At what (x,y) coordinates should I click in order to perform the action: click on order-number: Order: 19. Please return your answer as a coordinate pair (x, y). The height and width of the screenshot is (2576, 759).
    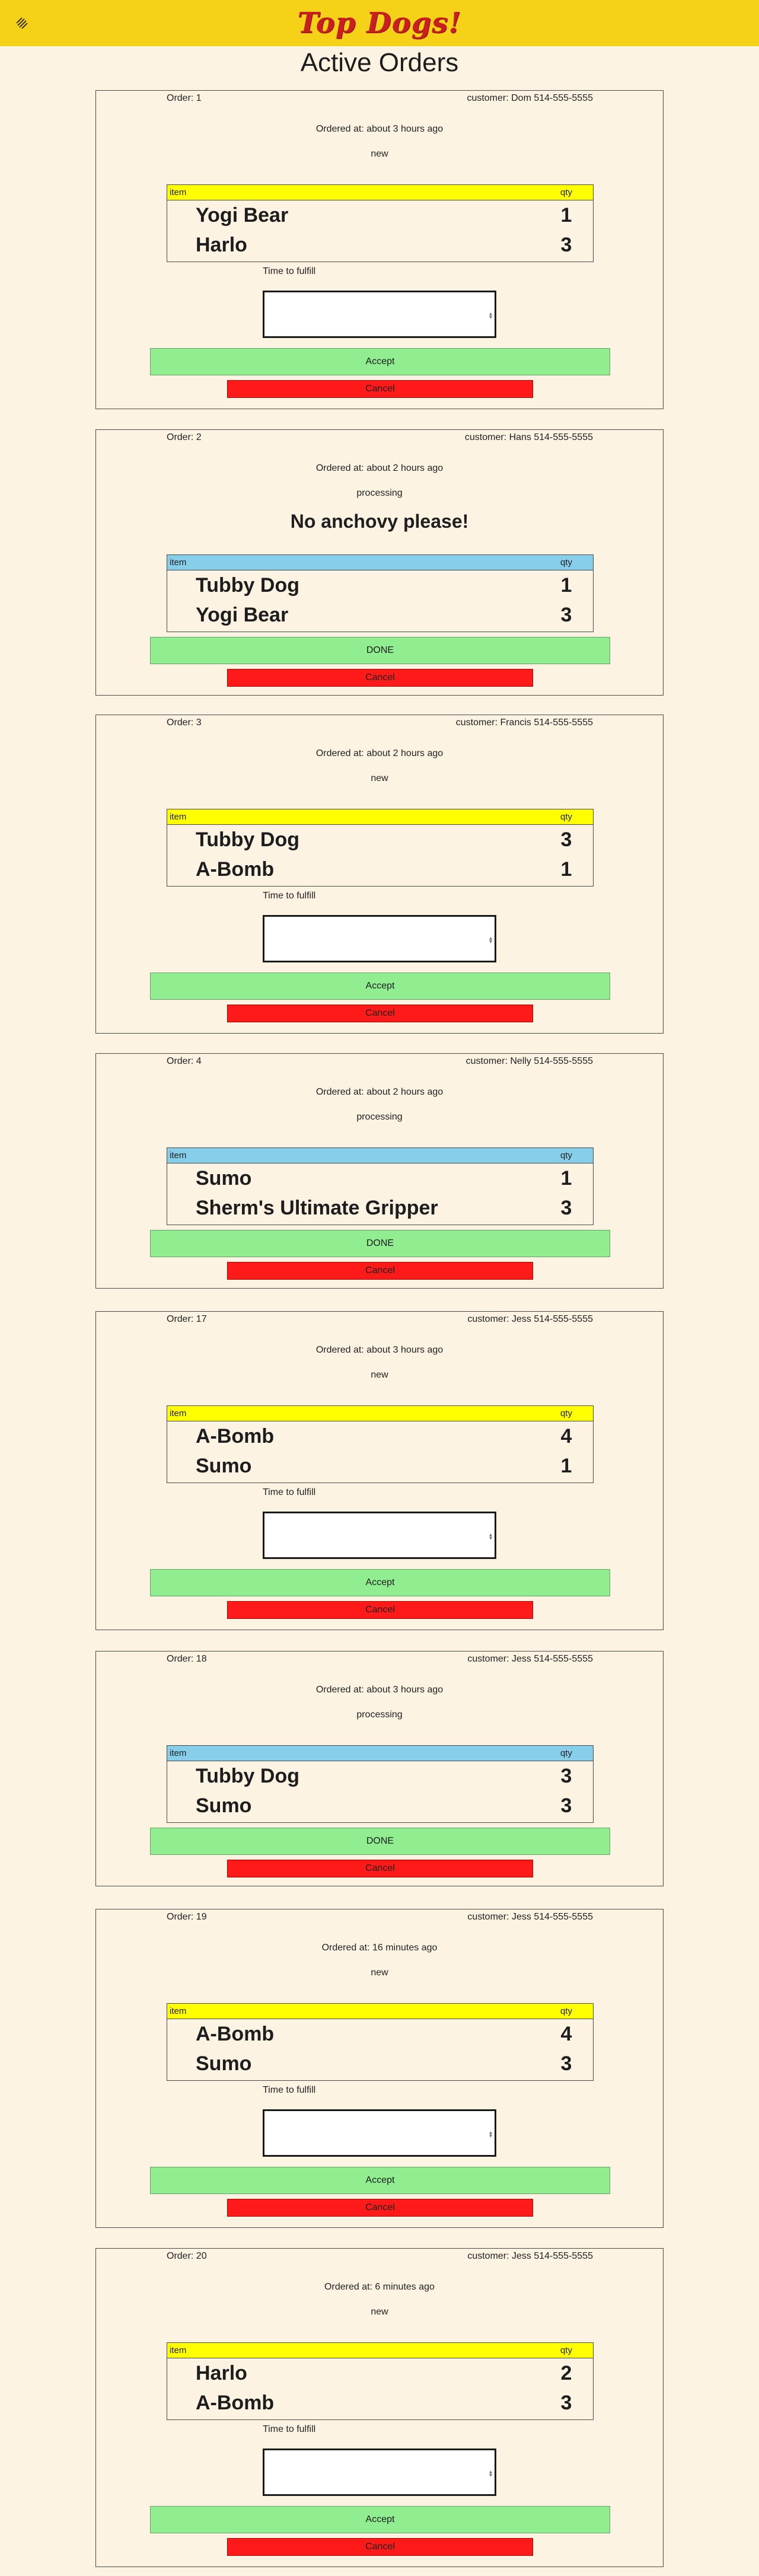
    Looking at the image, I should click on (187, 1917).